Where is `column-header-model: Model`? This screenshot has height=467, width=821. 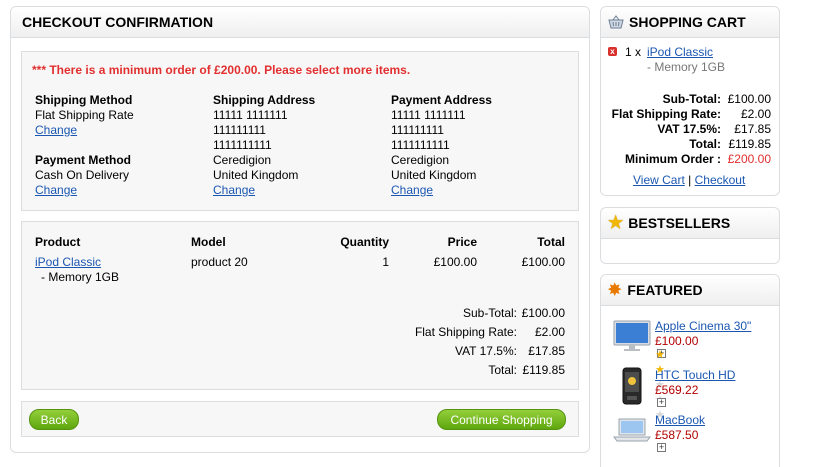 column-header-model: Model is located at coordinates (208, 242).